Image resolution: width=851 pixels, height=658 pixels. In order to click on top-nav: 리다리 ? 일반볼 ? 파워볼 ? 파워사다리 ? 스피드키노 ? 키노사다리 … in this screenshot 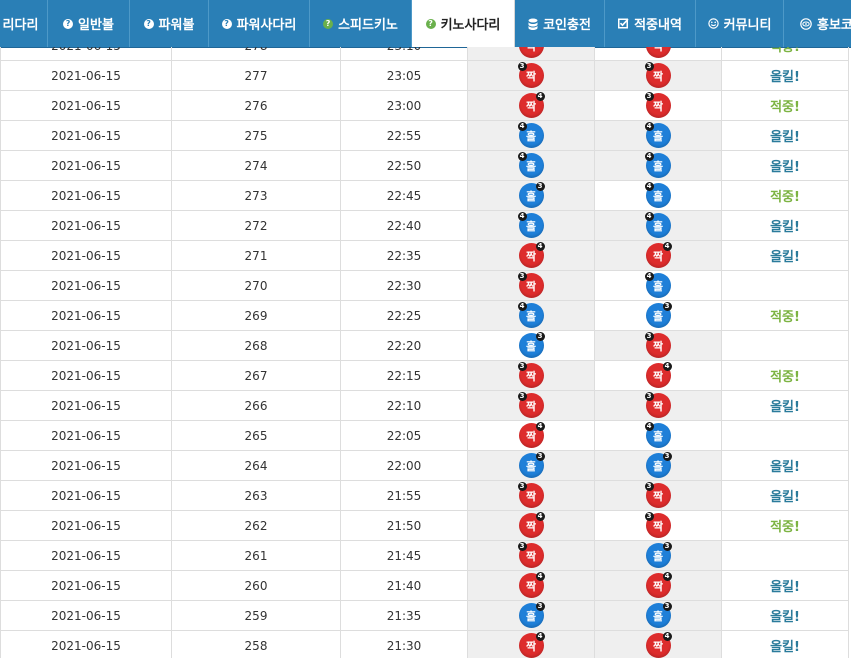, I will do `click(425, 24)`.